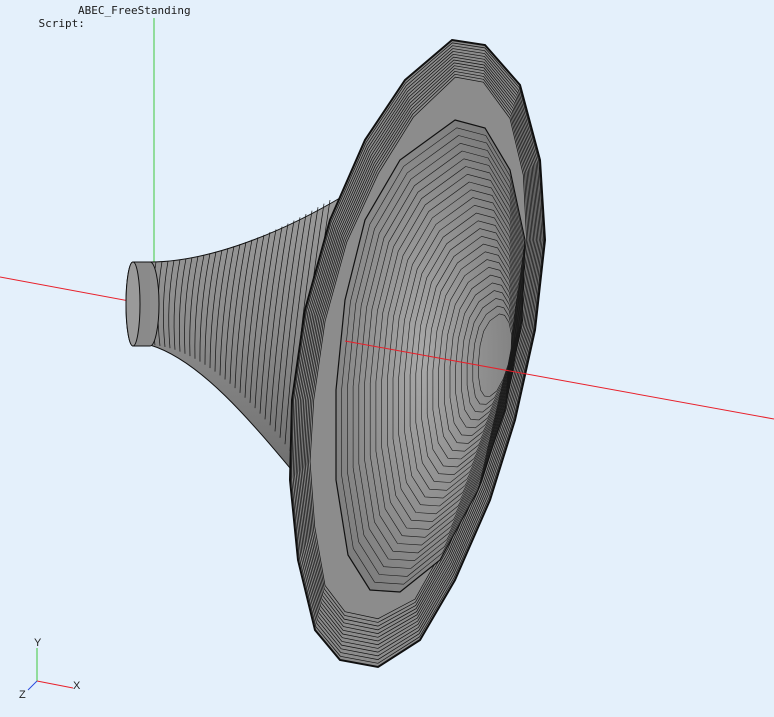 Image resolution: width=774 pixels, height=717 pixels. What do you see at coordinates (38, 643) in the screenshot?
I see `triad-y-label: Y` at bounding box center [38, 643].